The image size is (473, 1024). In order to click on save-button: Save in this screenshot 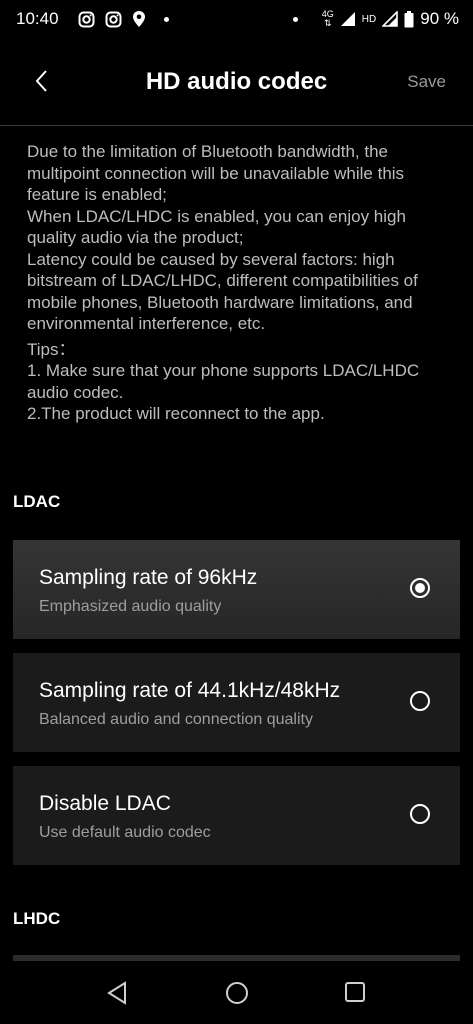, I will do `click(426, 82)`.